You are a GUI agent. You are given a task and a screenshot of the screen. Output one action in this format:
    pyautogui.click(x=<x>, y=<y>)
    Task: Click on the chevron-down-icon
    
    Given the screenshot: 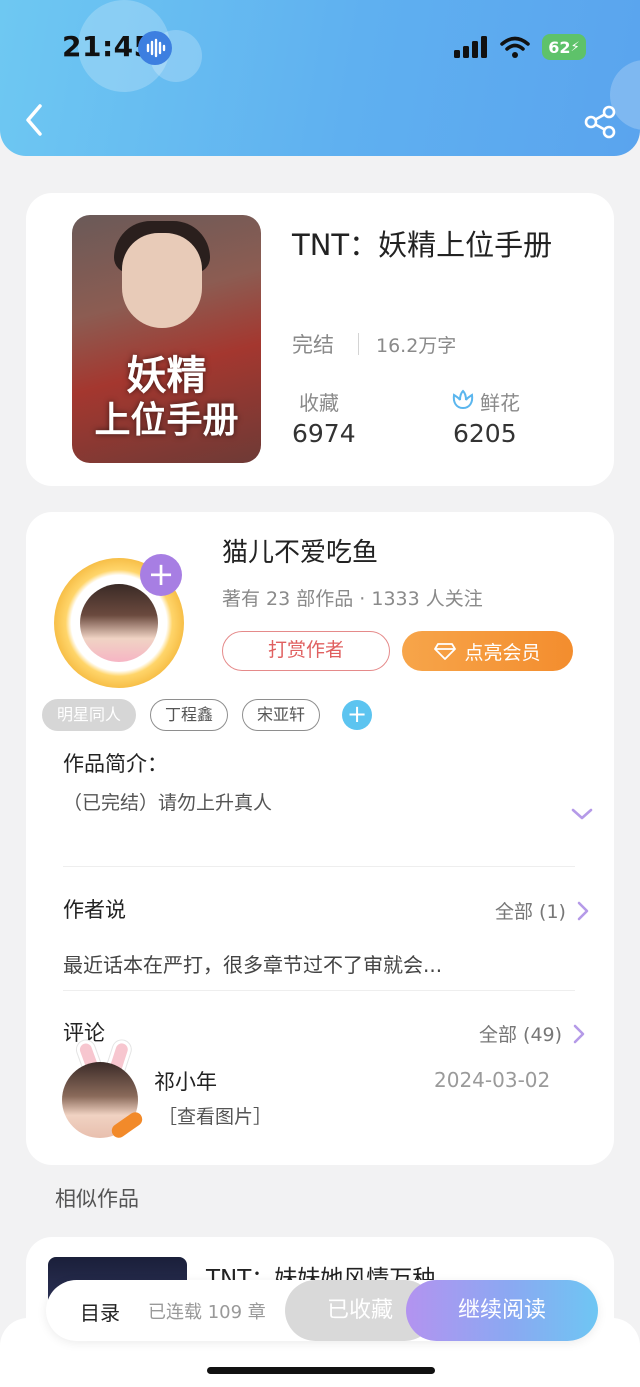 What is the action you would take?
    pyautogui.click(x=582, y=814)
    